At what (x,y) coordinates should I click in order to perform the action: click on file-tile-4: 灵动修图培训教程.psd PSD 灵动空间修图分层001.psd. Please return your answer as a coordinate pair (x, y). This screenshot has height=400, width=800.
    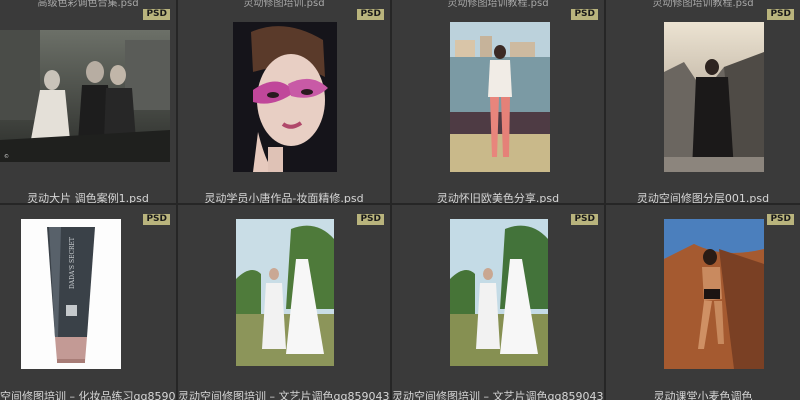
    Looking at the image, I should click on (703, 101).